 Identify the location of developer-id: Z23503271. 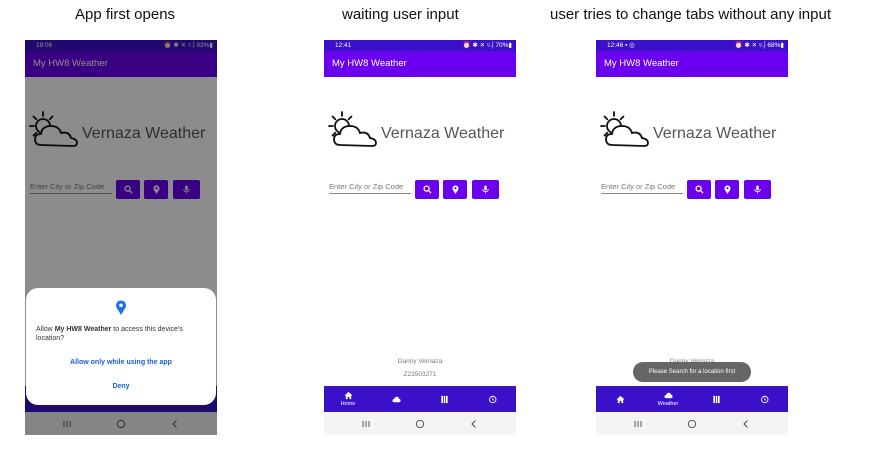
(420, 374).